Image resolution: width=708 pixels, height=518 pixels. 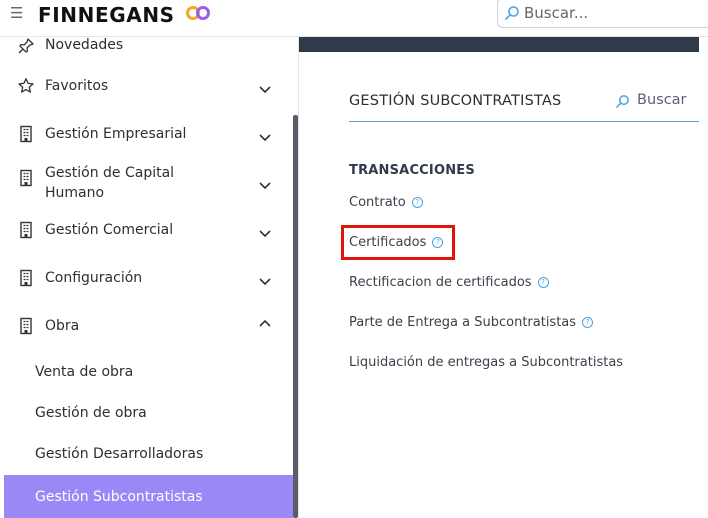 I want to click on module-search-label: Buscar, so click(x=662, y=100).